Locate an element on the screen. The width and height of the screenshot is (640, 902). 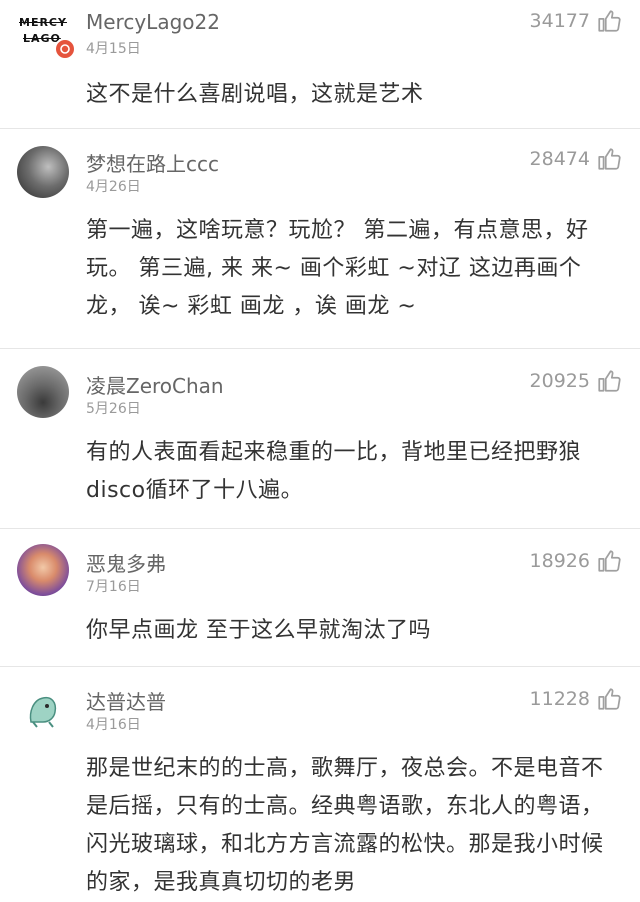
comment-date: 7月16日 is located at coordinates (113, 587).